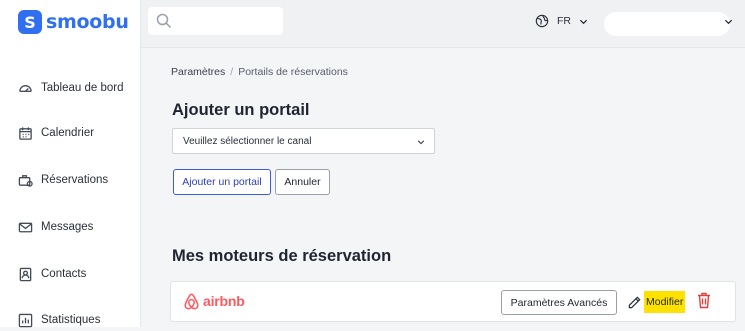  What do you see at coordinates (241, 110) in the screenshot?
I see `add-portal-title: Ajouter un portail` at bounding box center [241, 110].